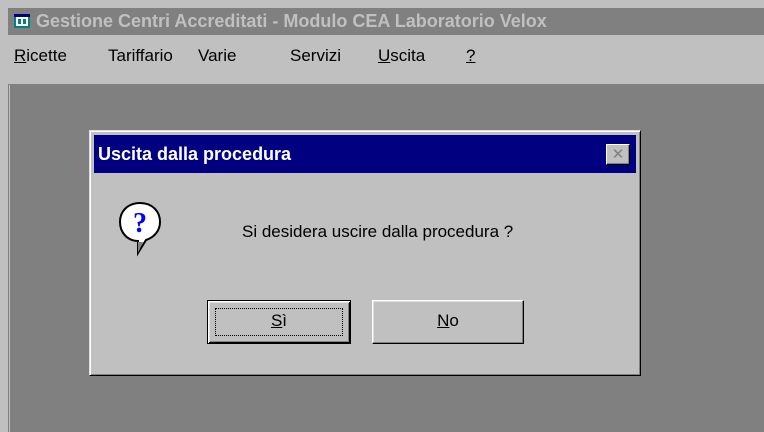 This screenshot has width=764, height=432. What do you see at coordinates (378, 231) in the screenshot?
I see `dialog-message: Si desidera uscire dalla procedura ?` at bounding box center [378, 231].